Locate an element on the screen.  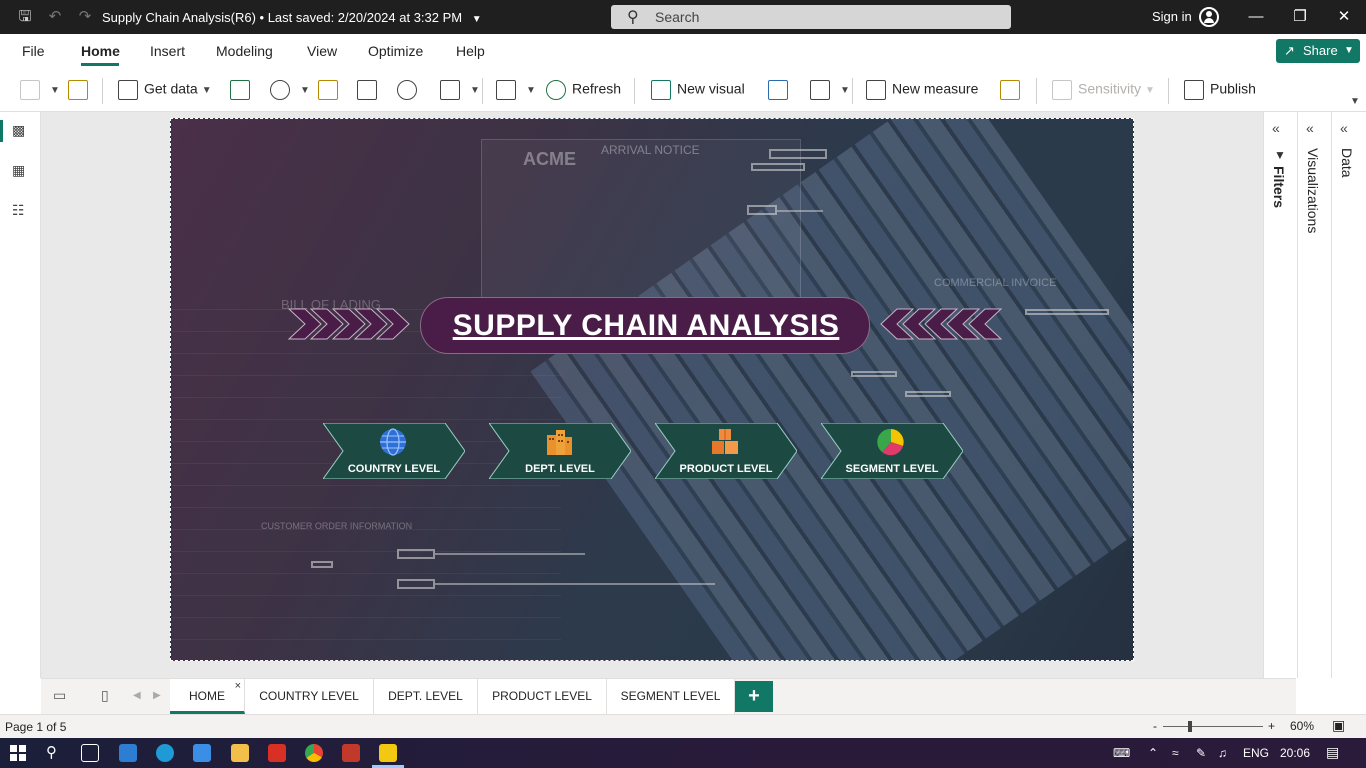
edge-icon is located at coordinates (165, 753).